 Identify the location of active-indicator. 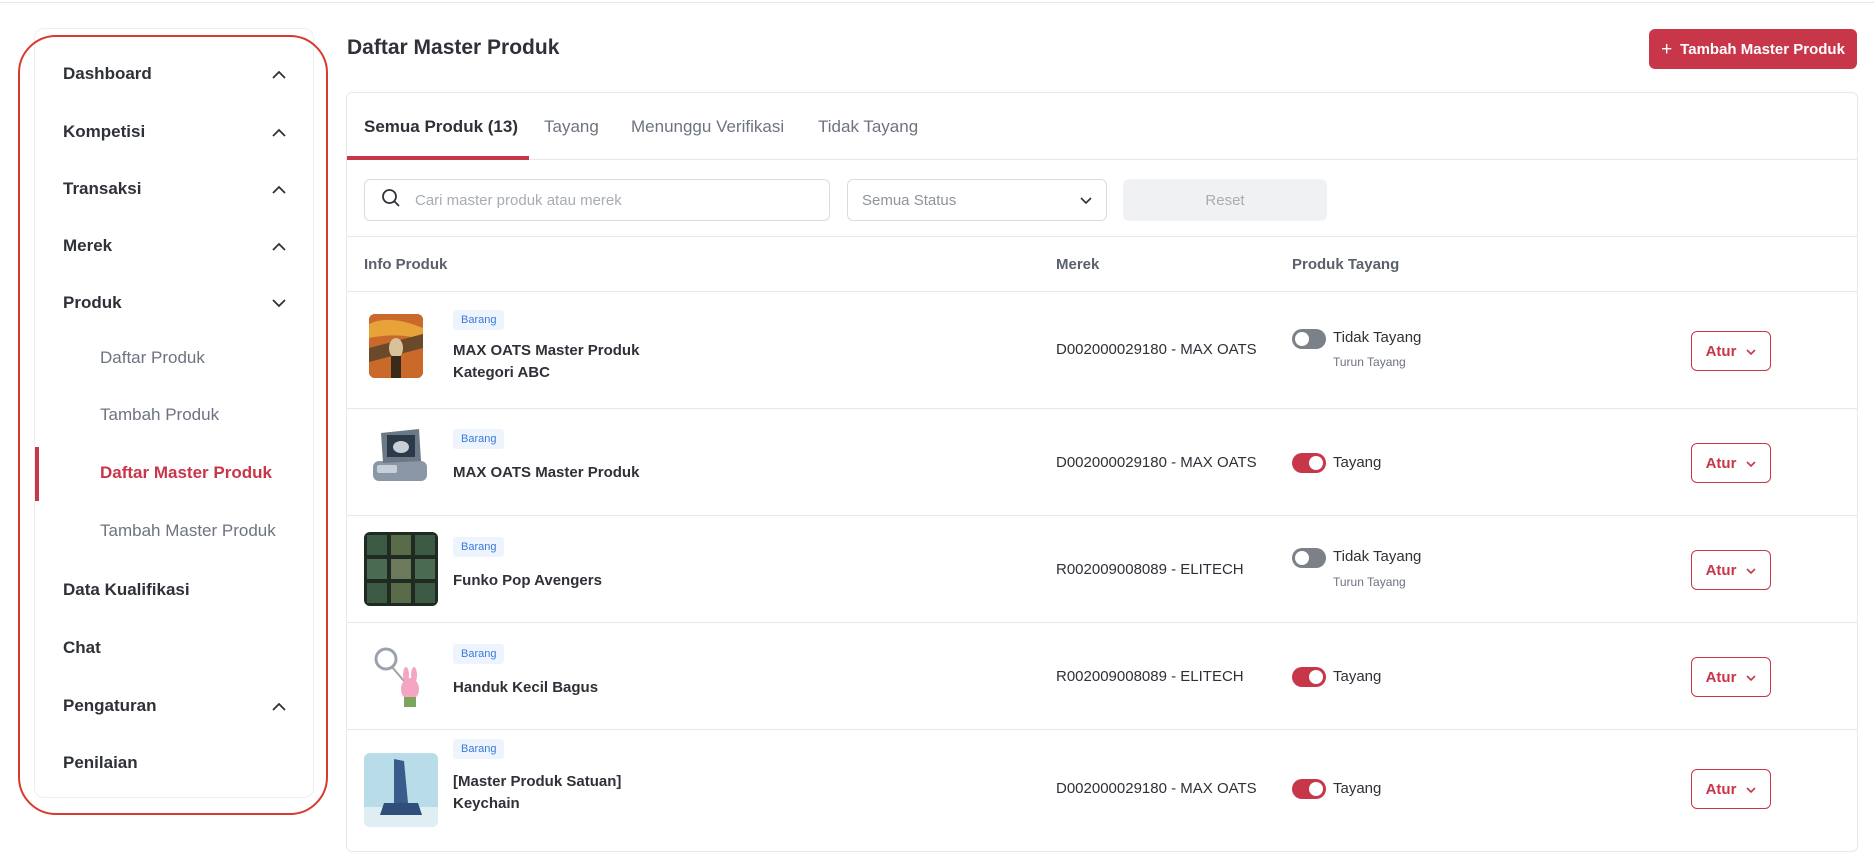
(37, 474).